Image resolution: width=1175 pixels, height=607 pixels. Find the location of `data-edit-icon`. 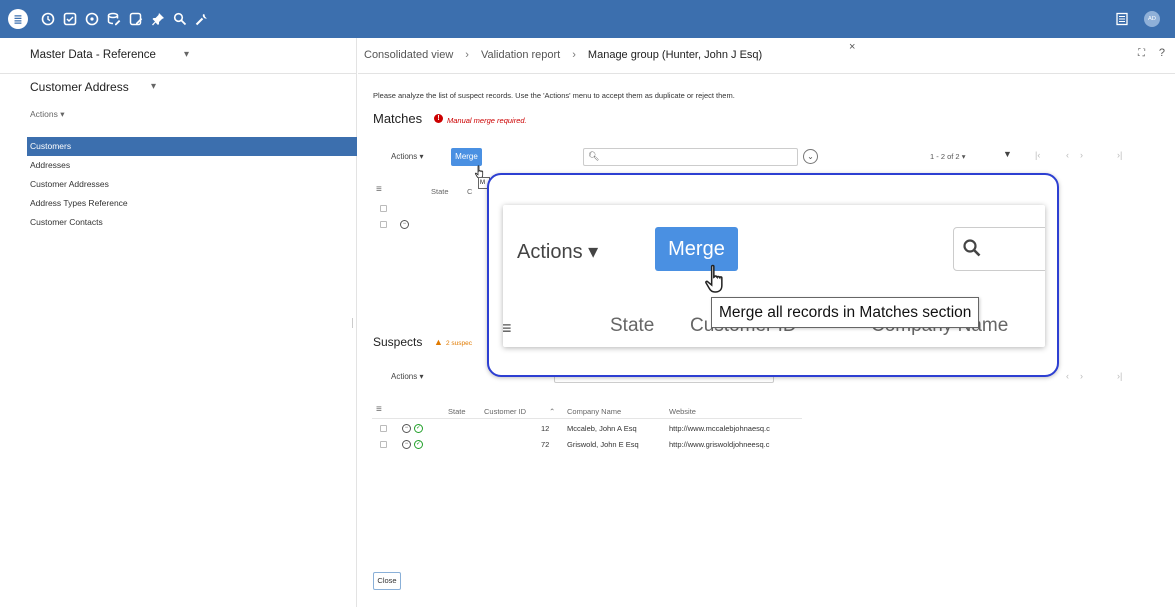

data-edit-icon is located at coordinates (114, 19).